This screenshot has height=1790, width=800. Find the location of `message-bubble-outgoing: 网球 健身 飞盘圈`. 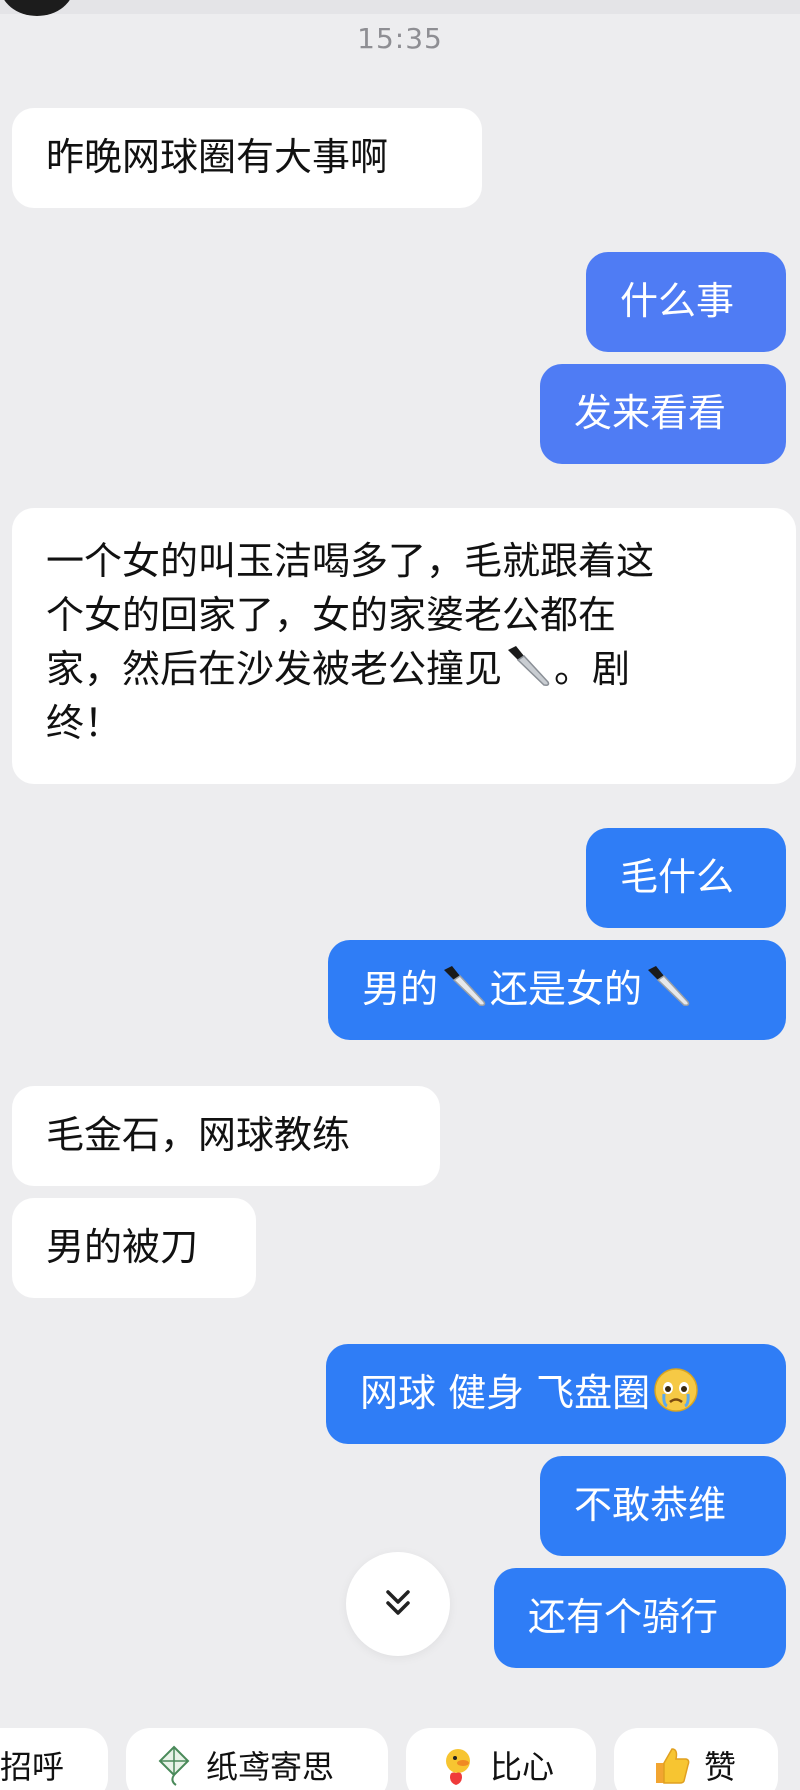

message-bubble-outgoing: 网球 健身 飞盘圈 is located at coordinates (556, 1394).